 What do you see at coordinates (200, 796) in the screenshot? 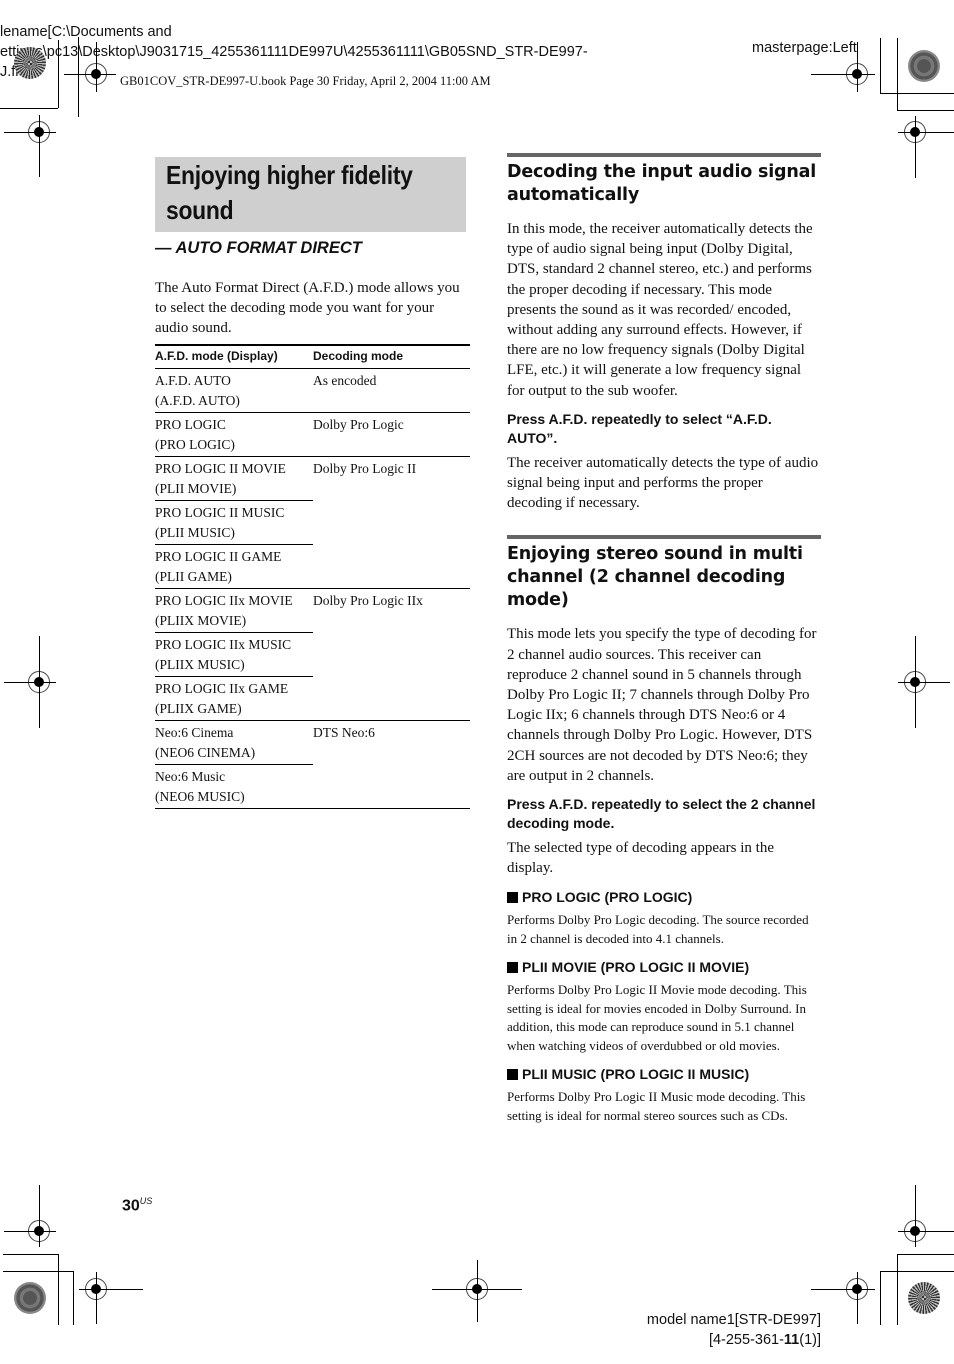
I see `afd-display-name: (NEO6 MUSIC)` at bounding box center [200, 796].